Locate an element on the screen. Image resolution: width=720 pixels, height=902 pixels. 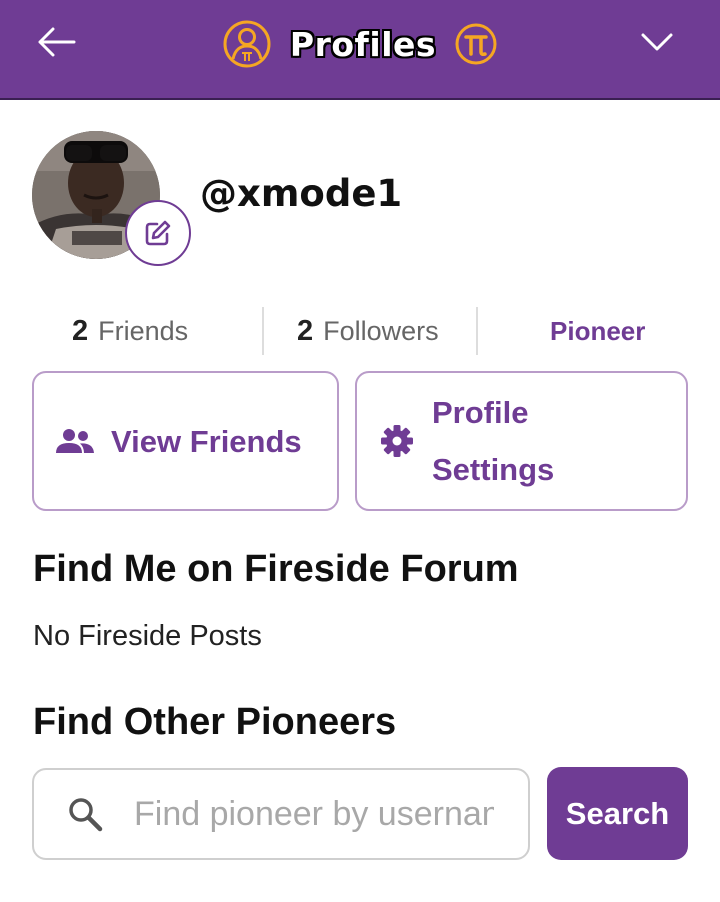
friends-label: Friends is located at coordinates (143, 330).